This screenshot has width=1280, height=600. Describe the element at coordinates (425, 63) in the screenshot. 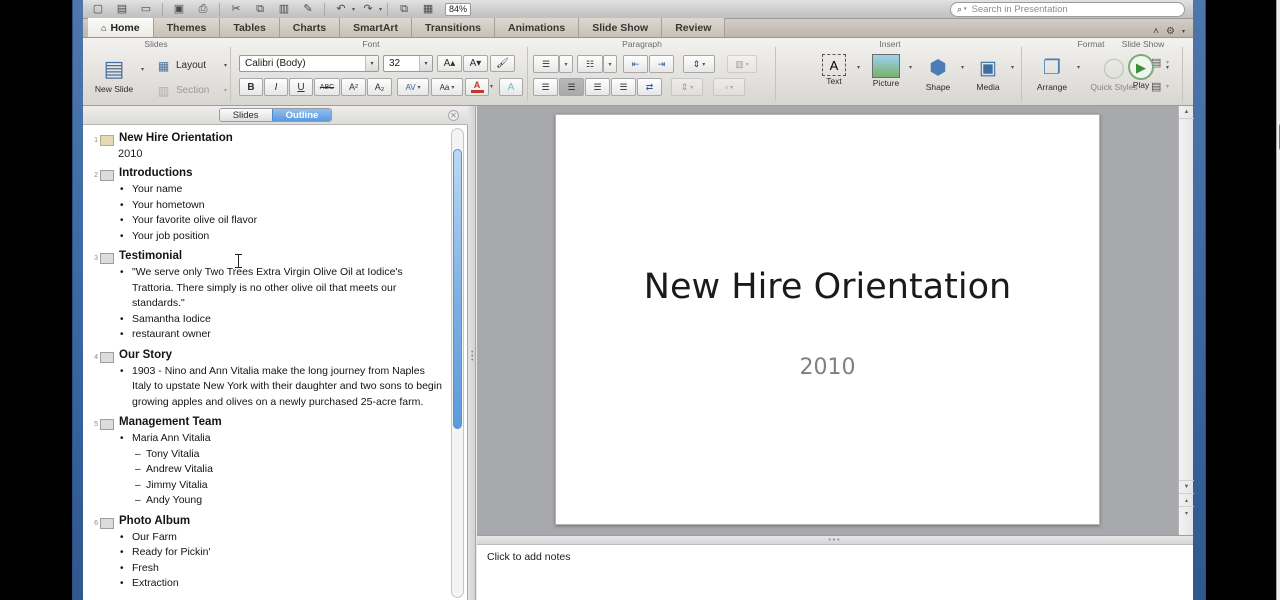

I see `font-size-caret-icon: ▾` at that location.